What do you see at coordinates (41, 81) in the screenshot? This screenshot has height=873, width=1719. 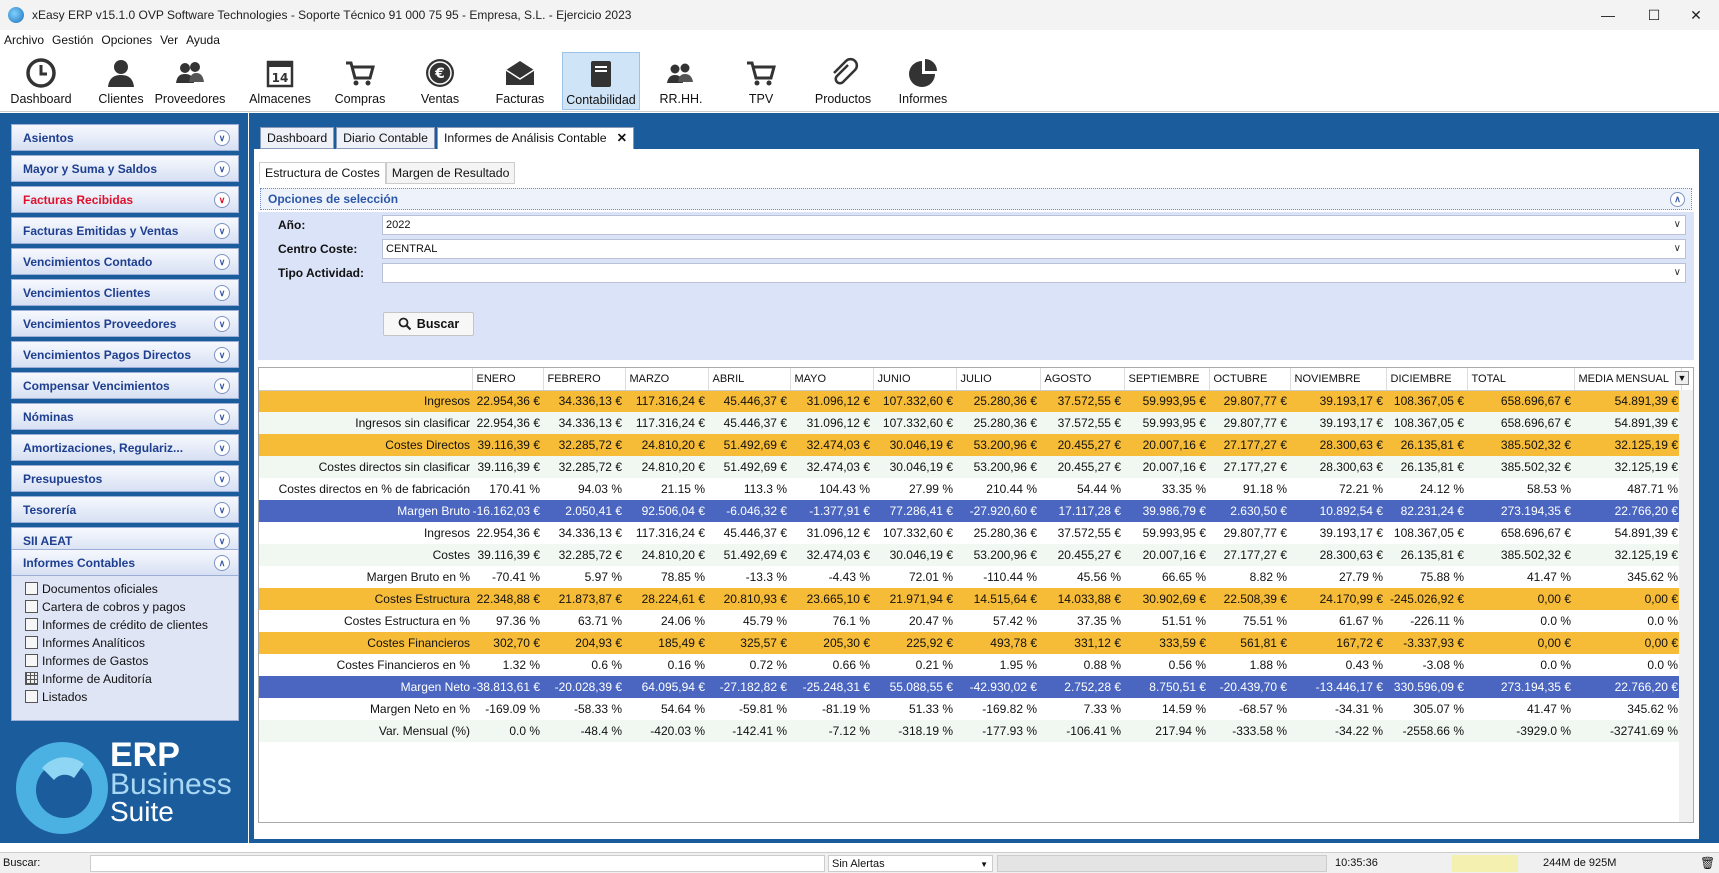 I see `toolbar-dashboard-button: Dashboard` at bounding box center [41, 81].